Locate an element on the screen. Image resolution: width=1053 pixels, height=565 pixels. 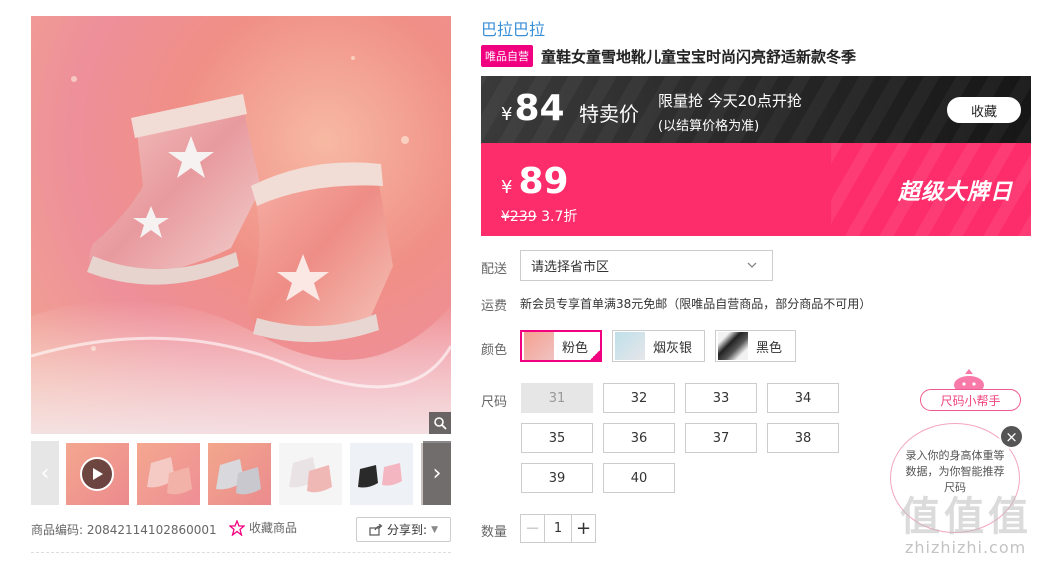
color-label: 颜色 is located at coordinates (494, 350).